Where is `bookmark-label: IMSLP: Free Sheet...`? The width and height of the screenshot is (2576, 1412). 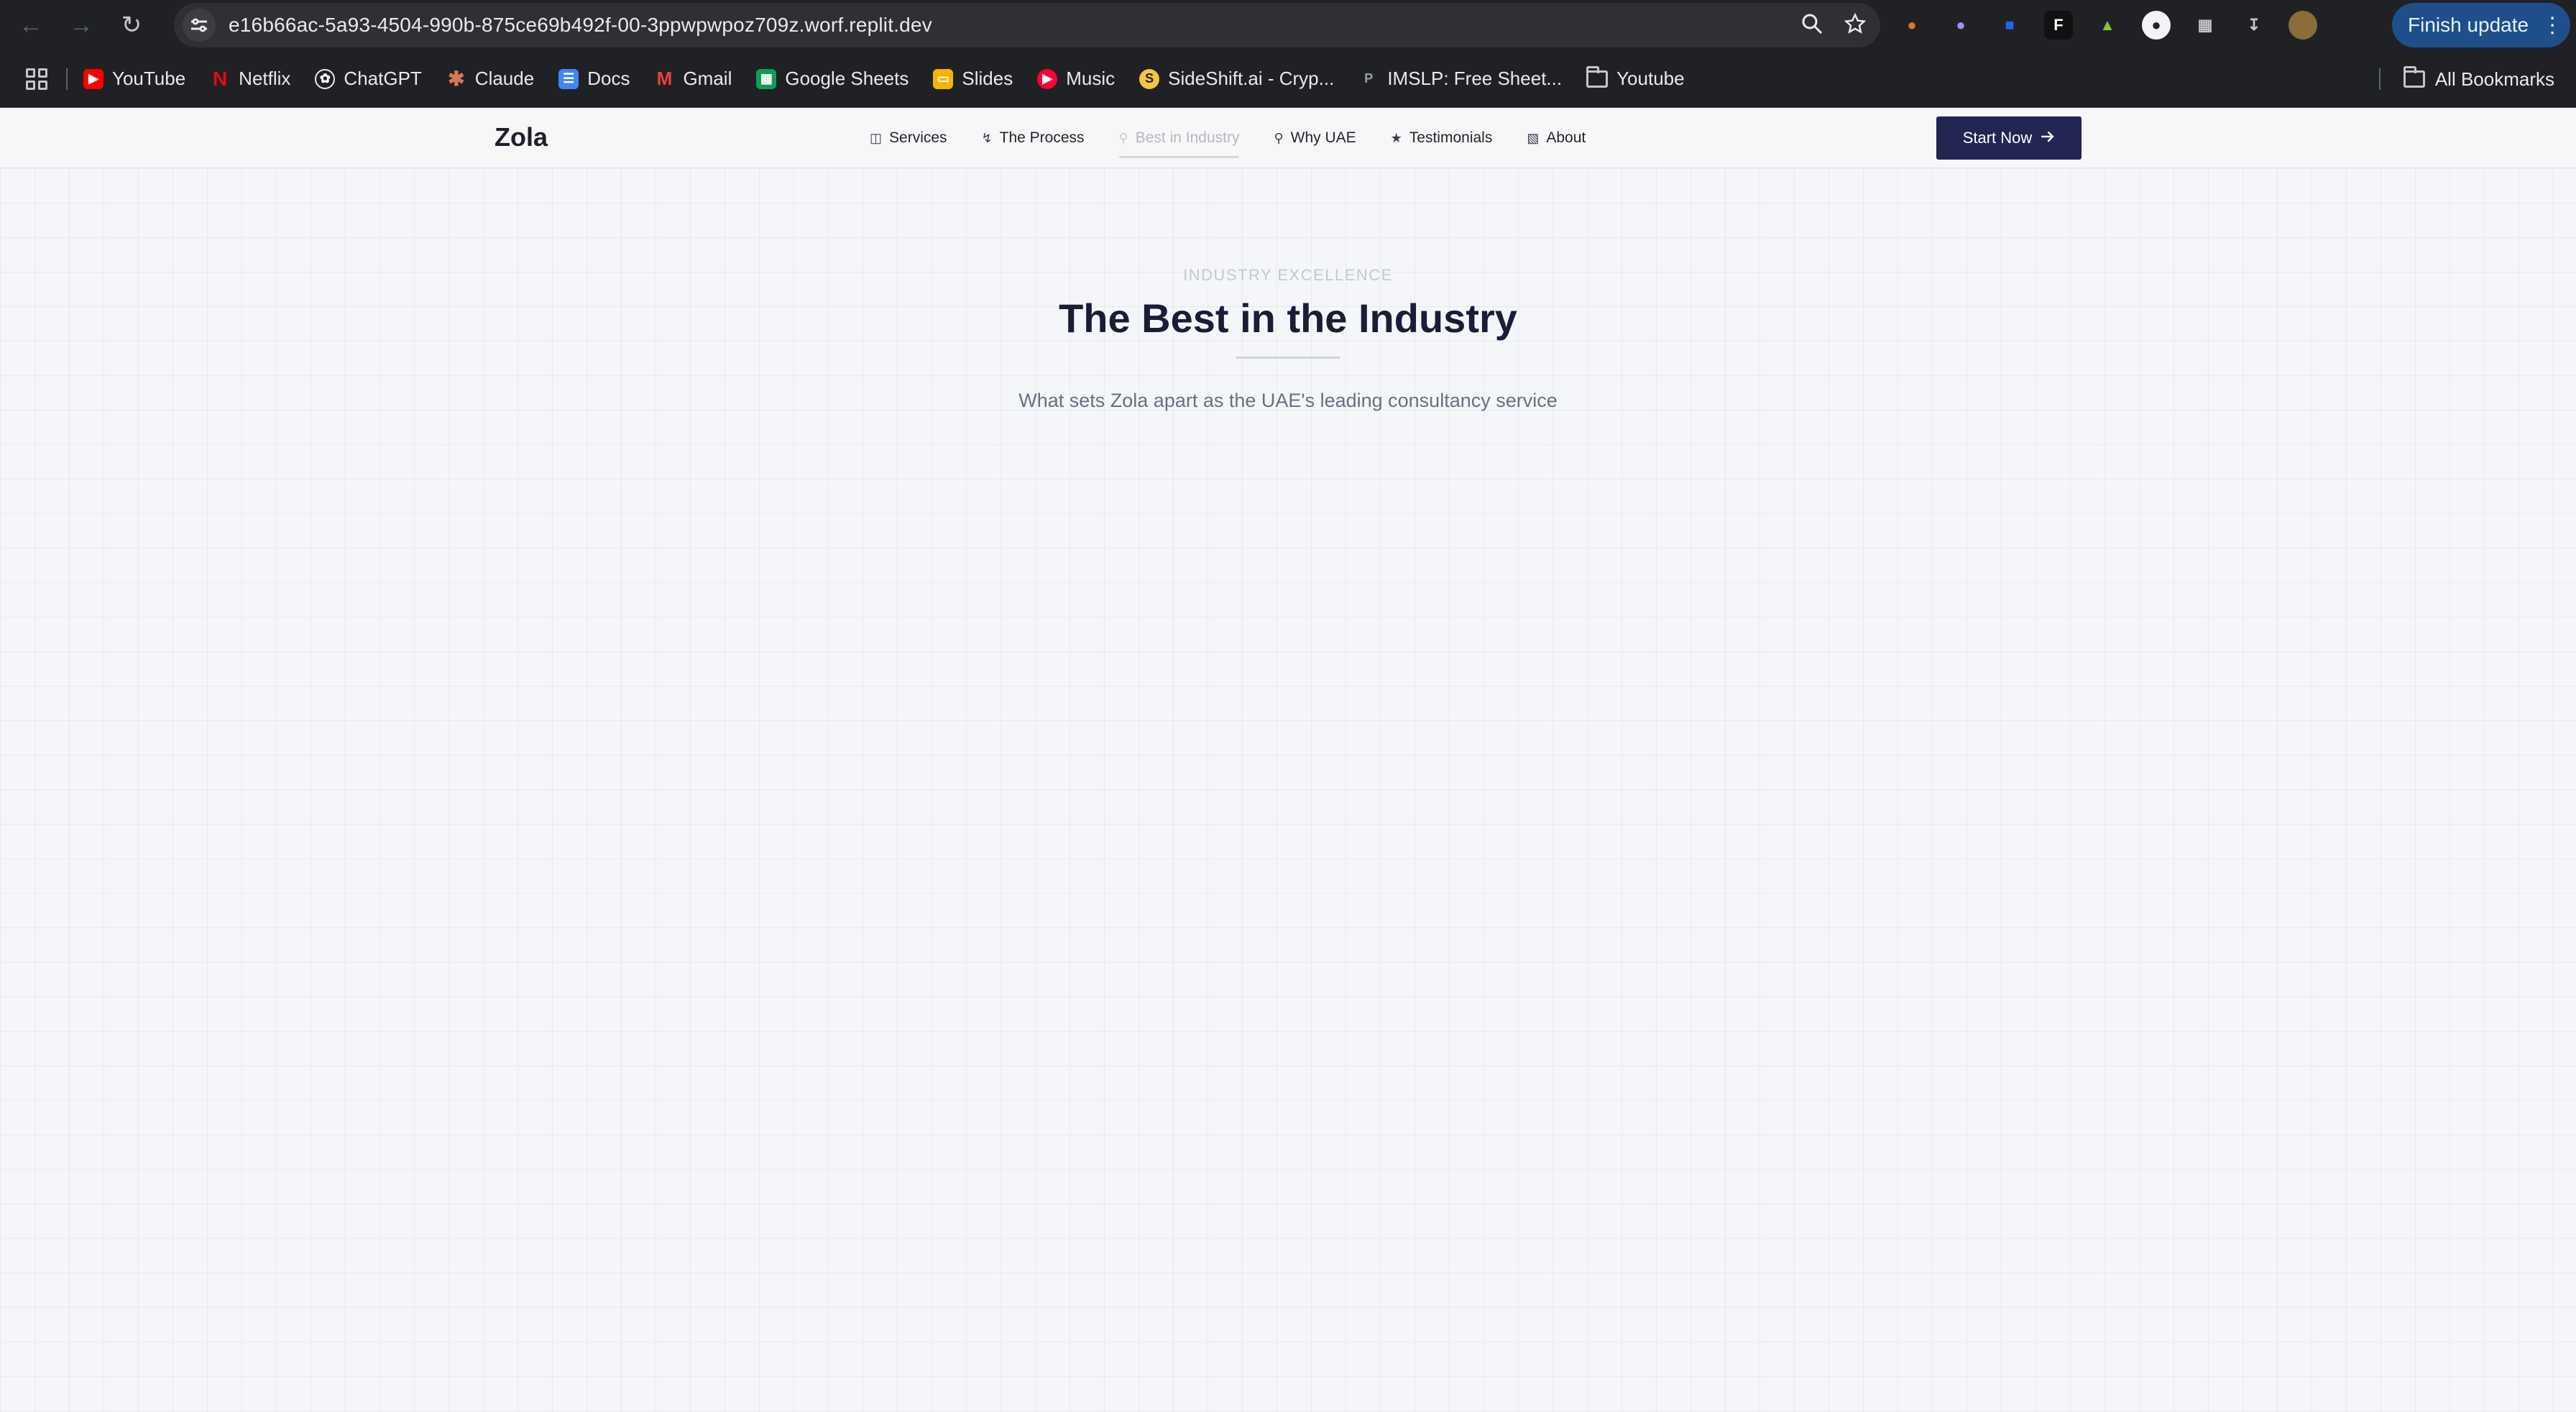 bookmark-label: IMSLP: Free Sheet... is located at coordinates (1475, 78).